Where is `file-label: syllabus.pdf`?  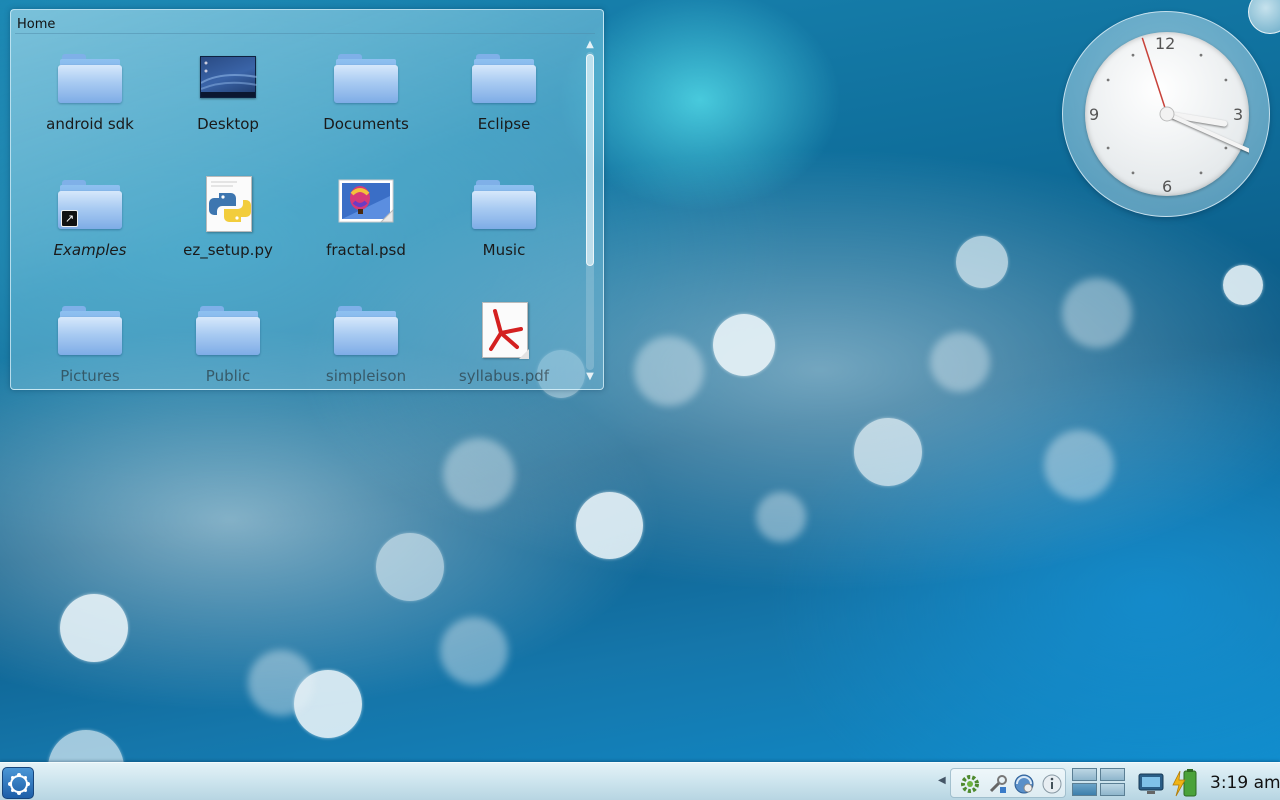
file-label: syllabus.pdf is located at coordinates (504, 376).